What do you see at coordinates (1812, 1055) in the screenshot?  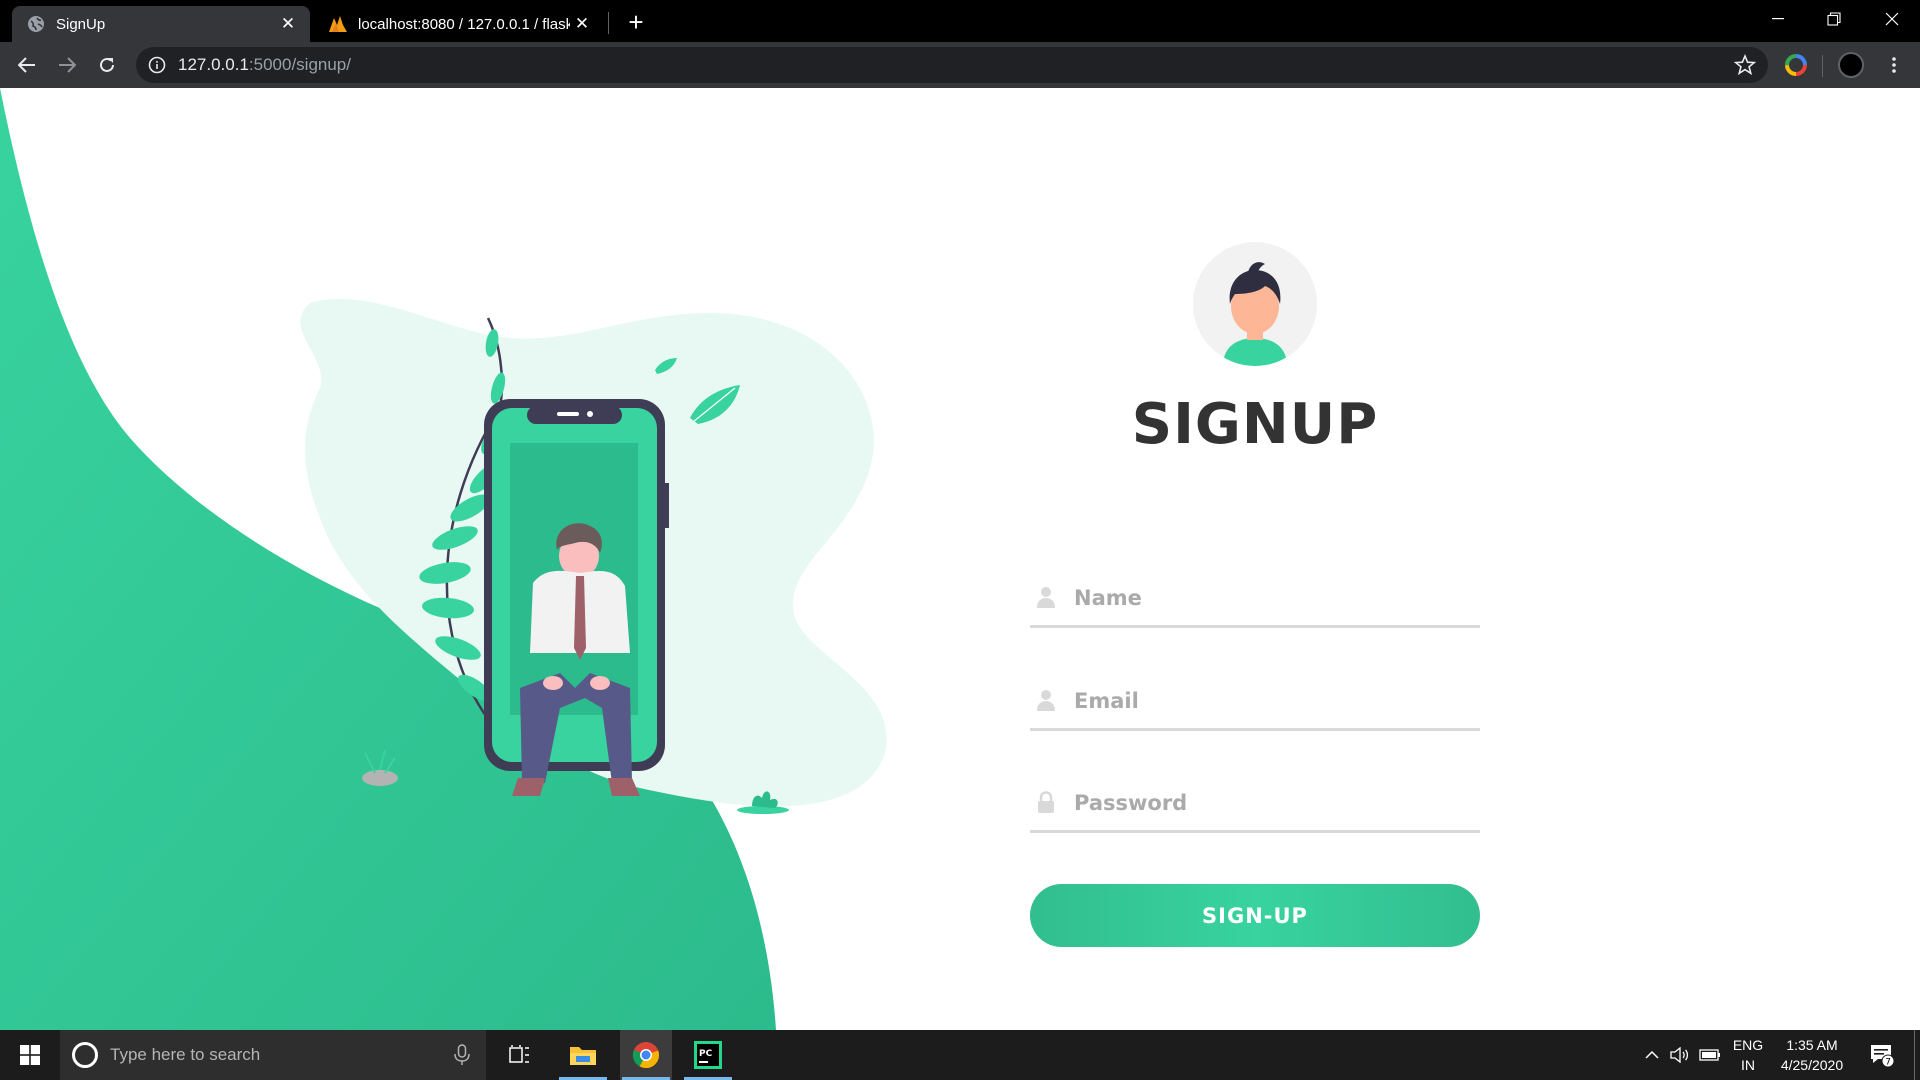 I see `clock: 1:35 AM 4/25/2020` at bounding box center [1812, 1055].